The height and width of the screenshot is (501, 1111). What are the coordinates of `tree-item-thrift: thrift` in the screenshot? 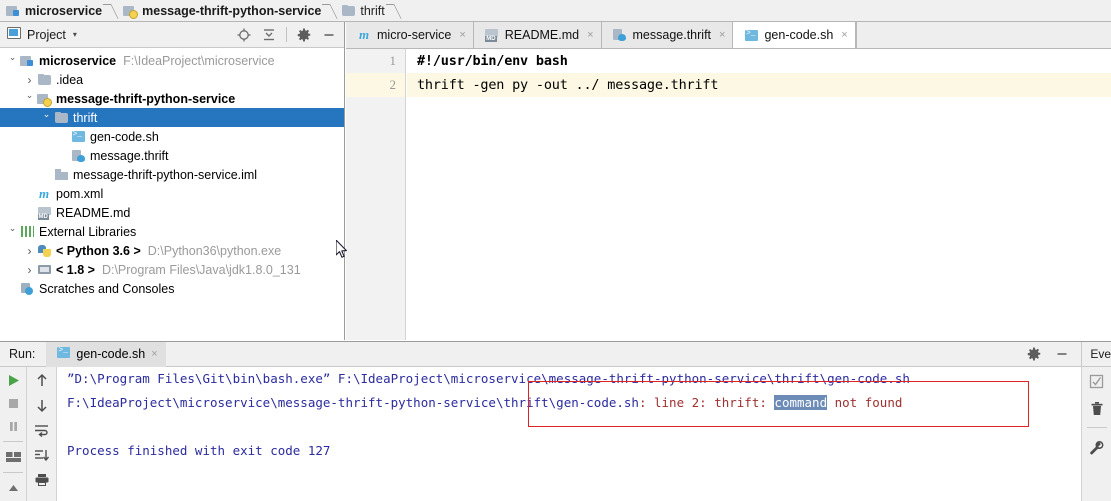 It's located at (172, 117).